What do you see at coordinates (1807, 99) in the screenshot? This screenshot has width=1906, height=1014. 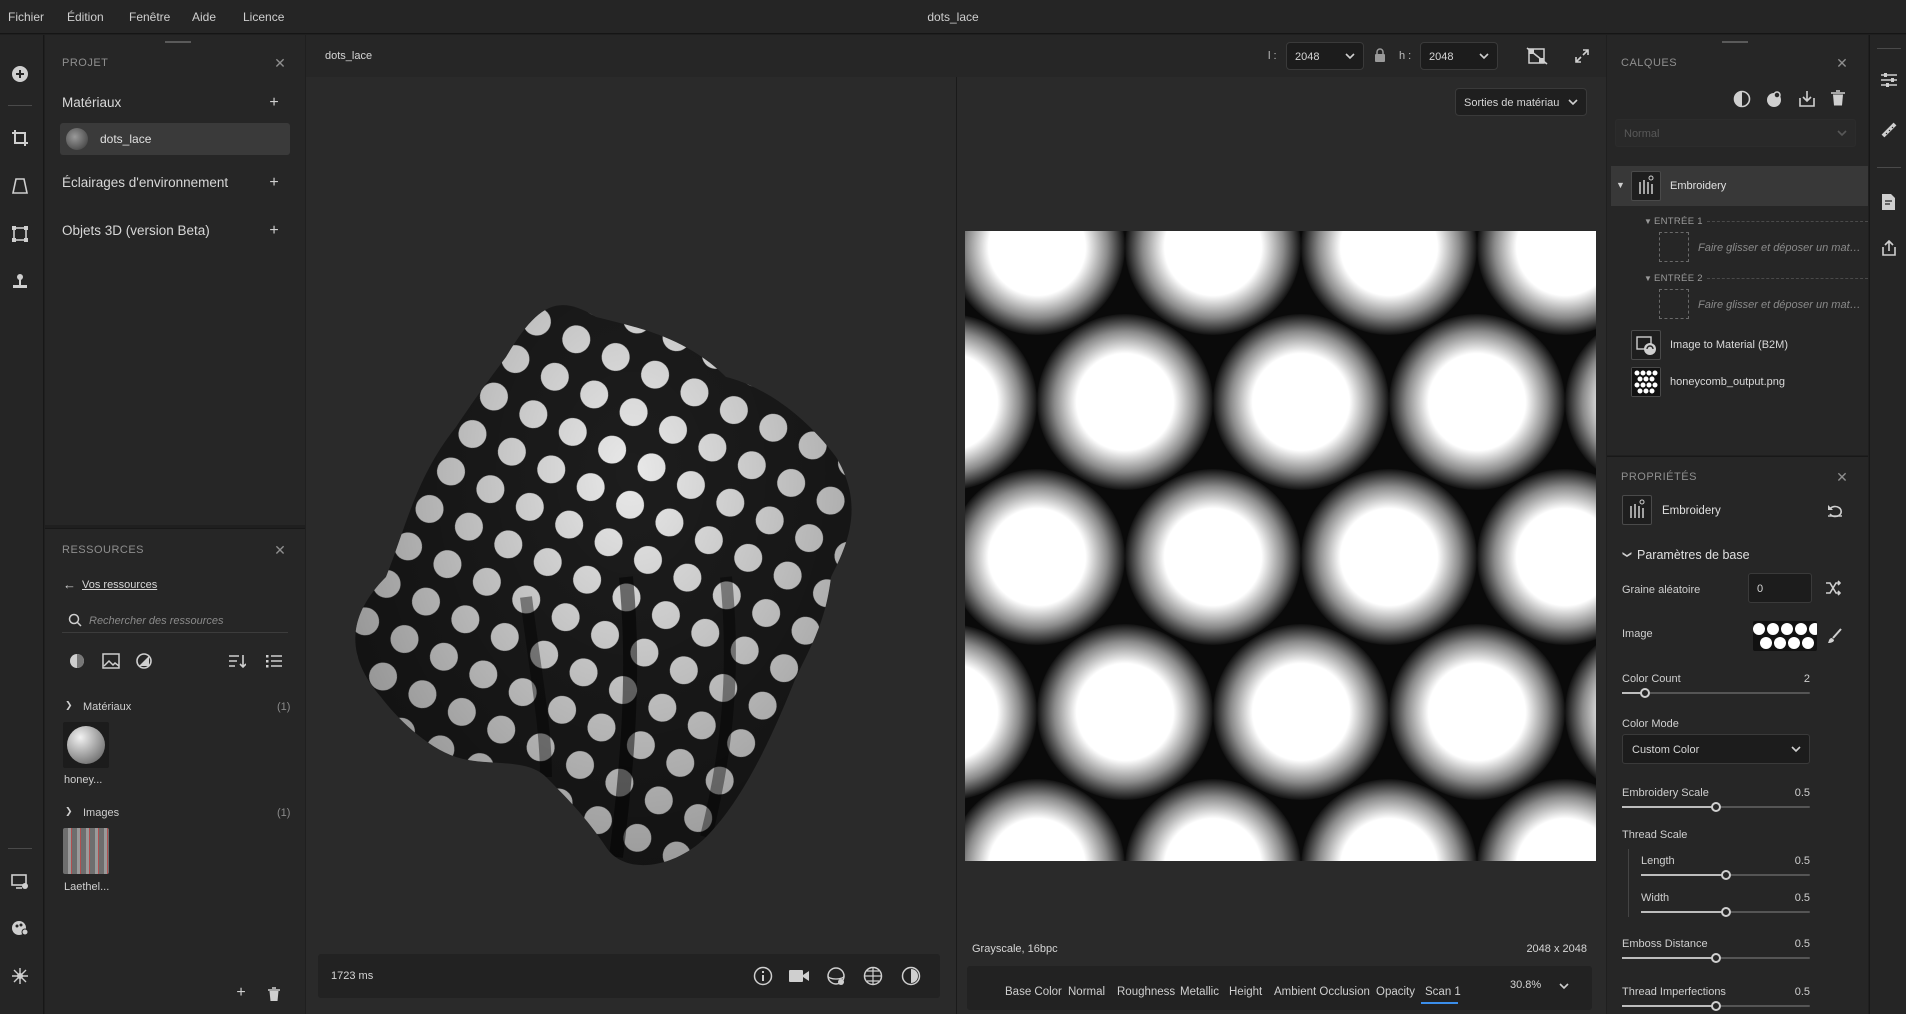 I see `import-icon` at bounding box center [1807, 99].